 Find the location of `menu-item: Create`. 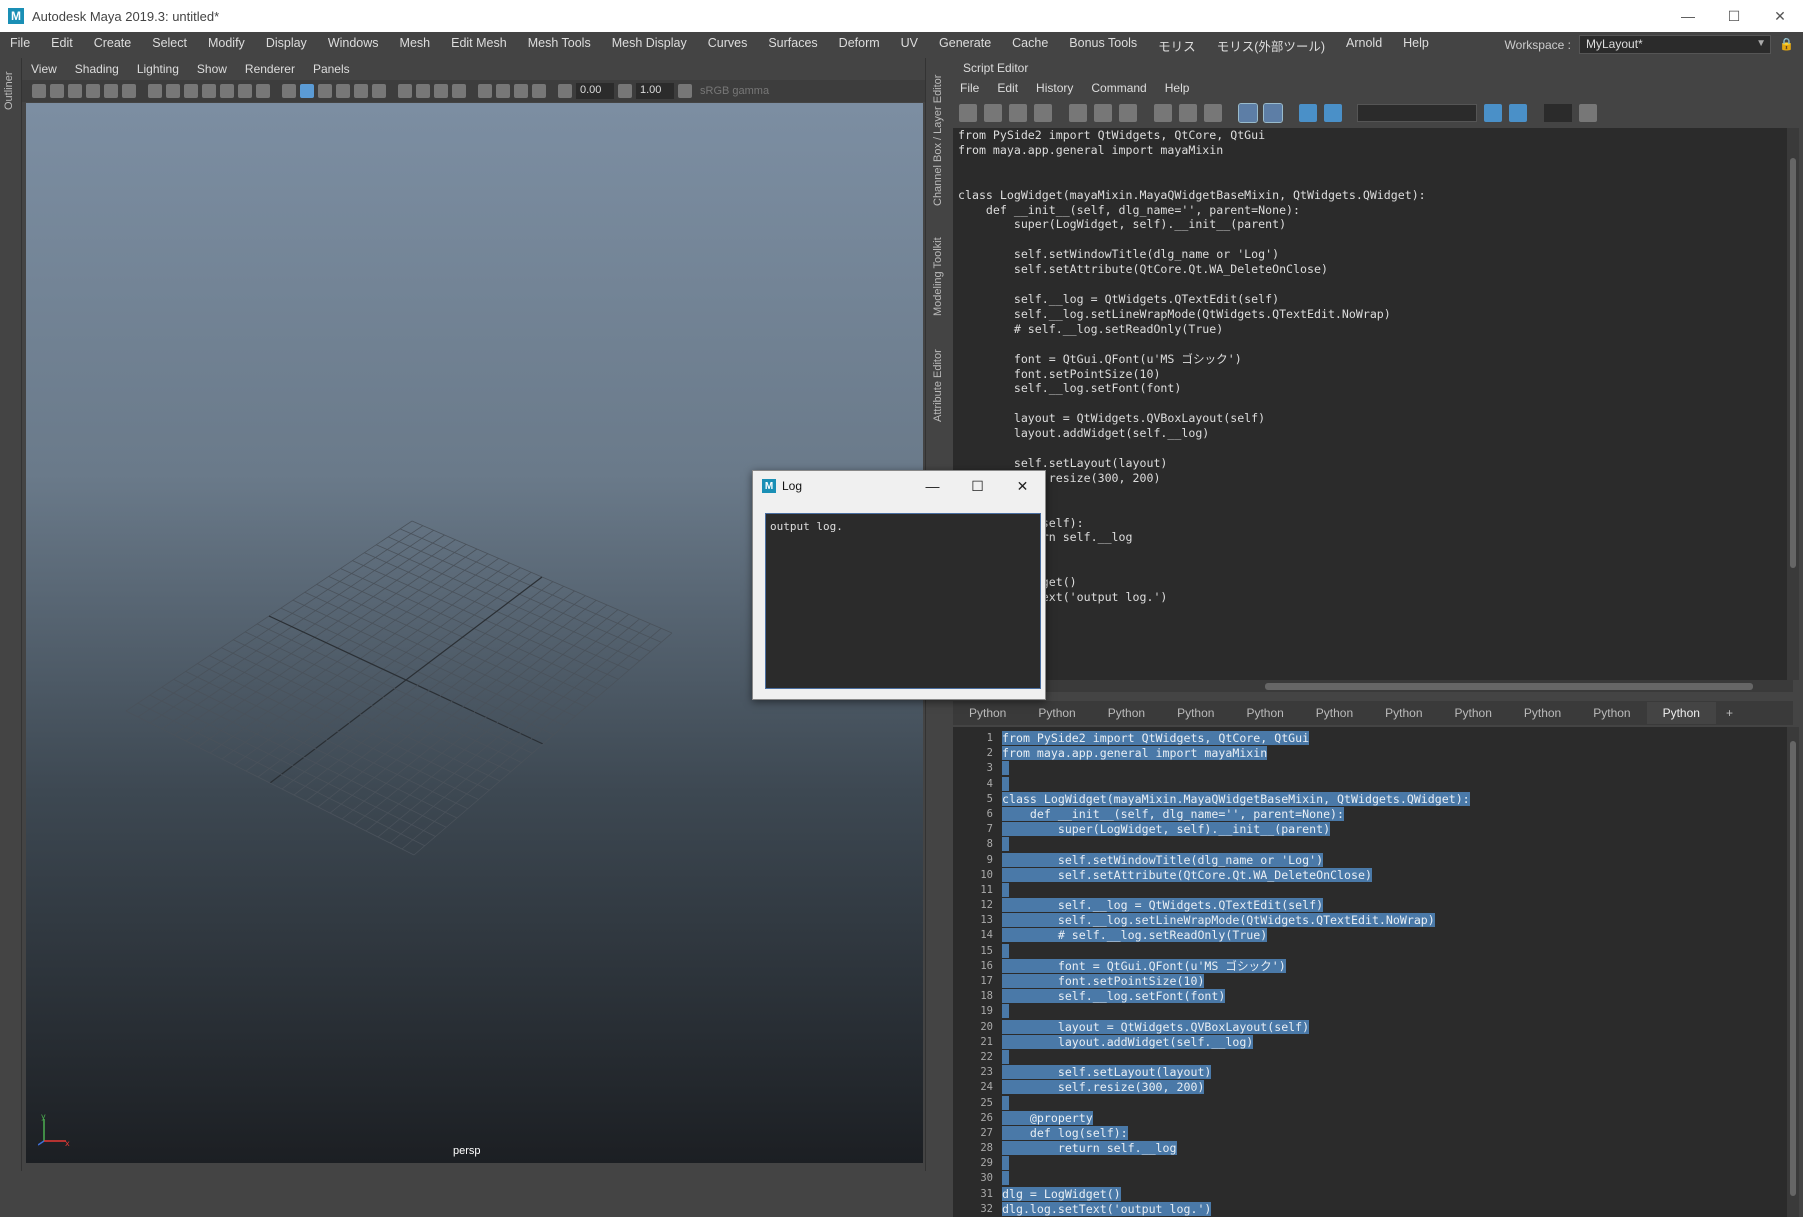

menu-item: Create is located at coordinates (112, 45).